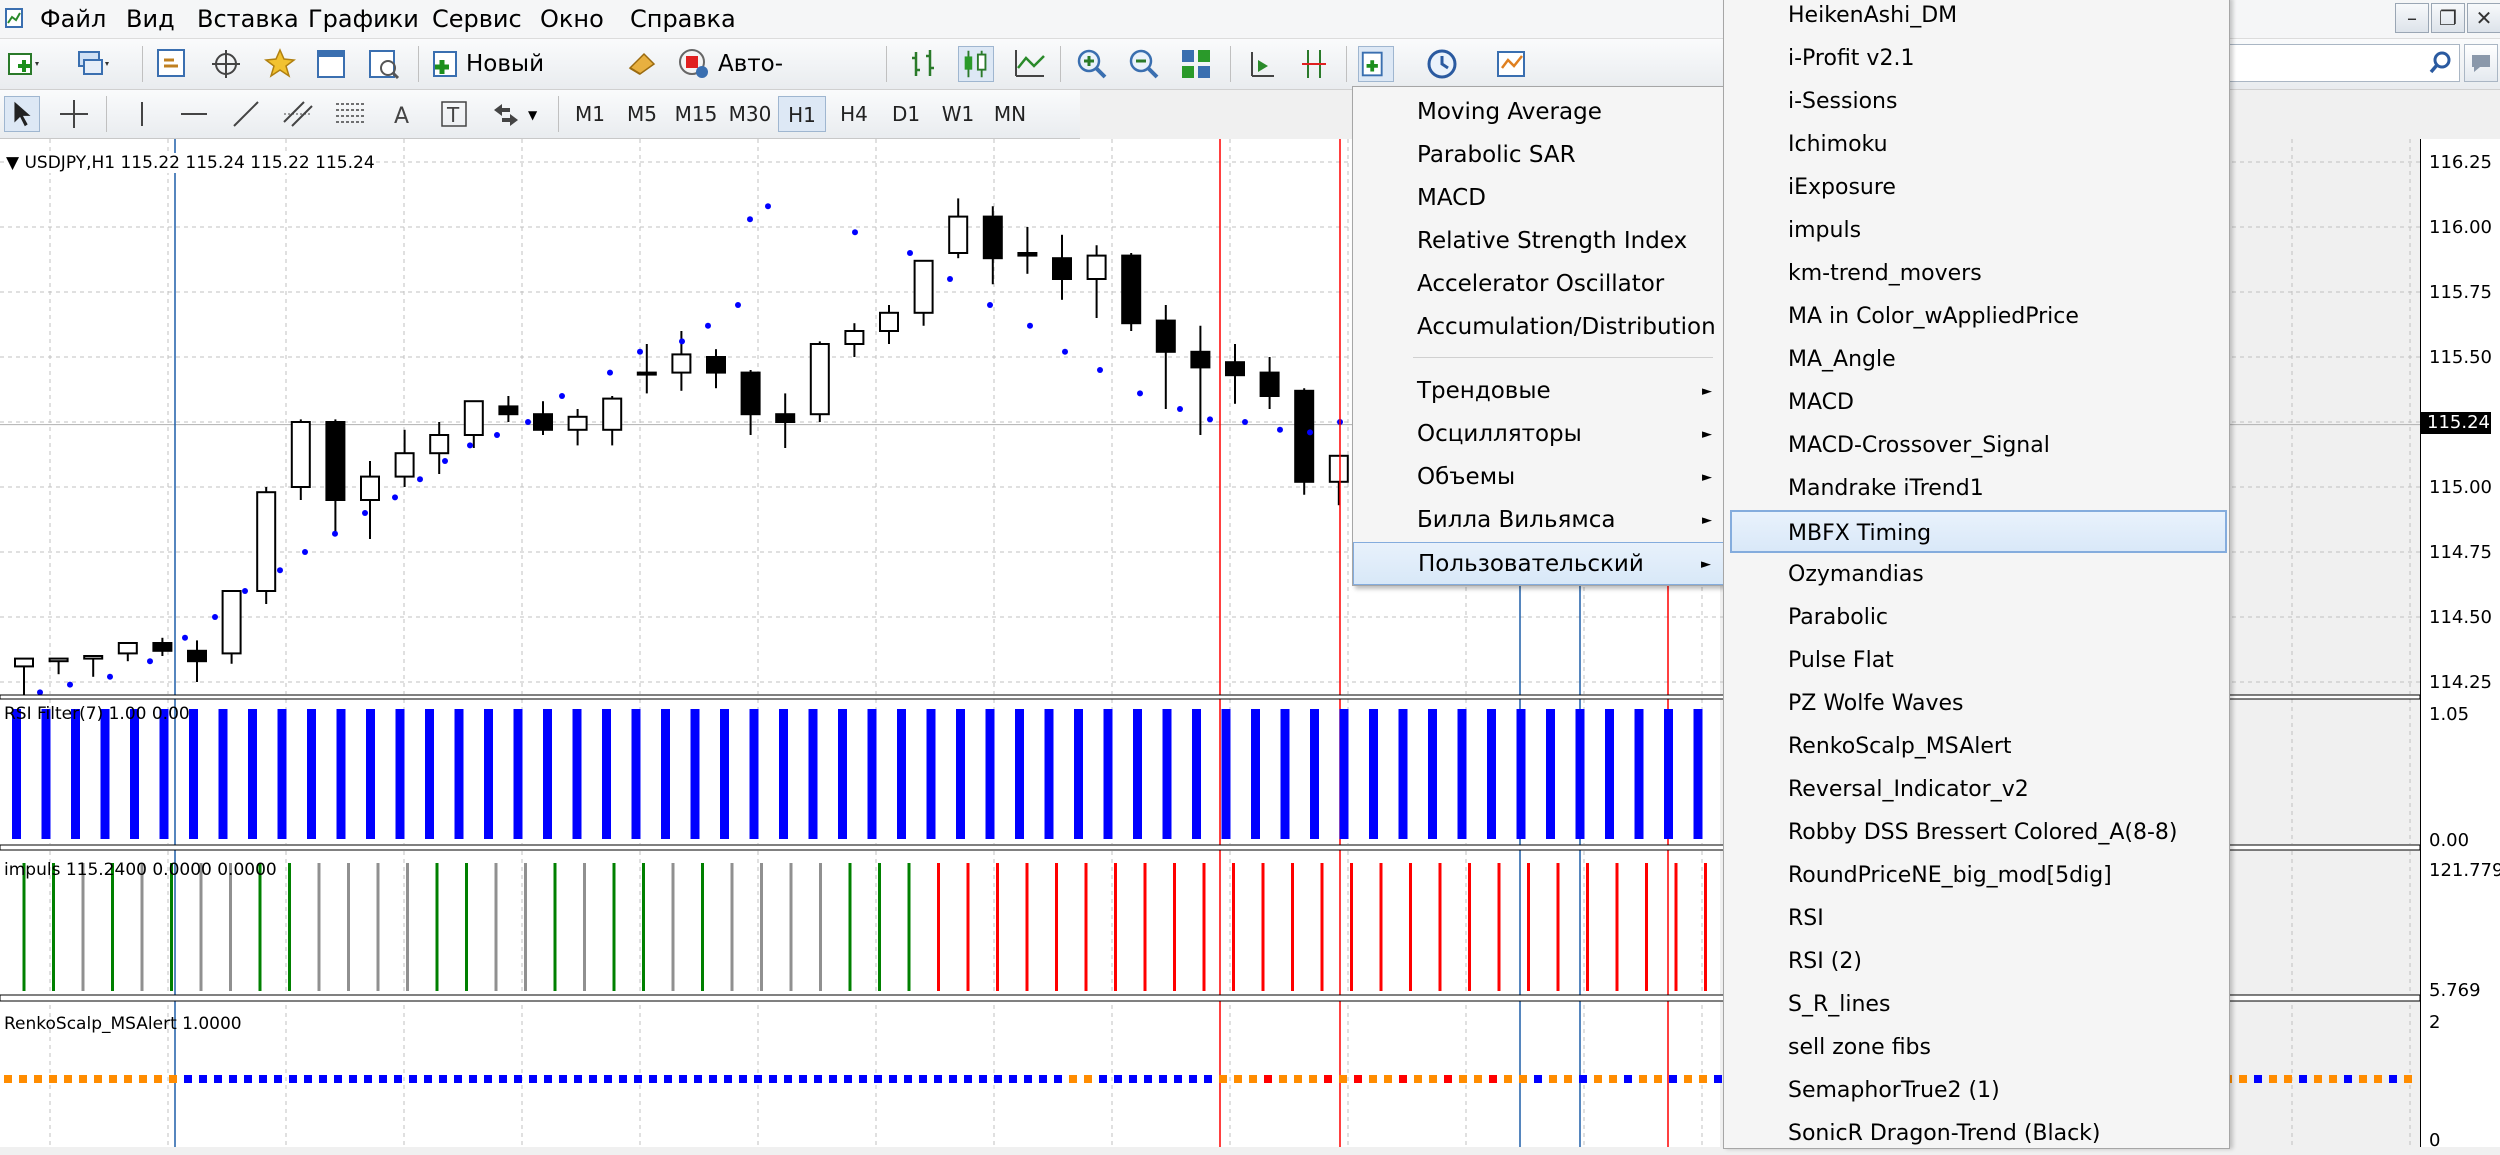 This screenshot has width=2500, height=1155. I want to click on custom-indicator-item: MBFX Timing, so click(1978, 531).